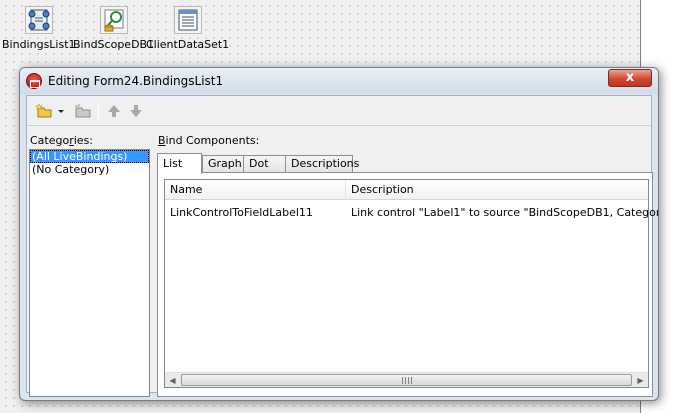 The image size is (674, 413). What do you see at coordinates (223, 164) in the screenshot?
I see `tab-graph: Graph` at bounding box center [223, 164].